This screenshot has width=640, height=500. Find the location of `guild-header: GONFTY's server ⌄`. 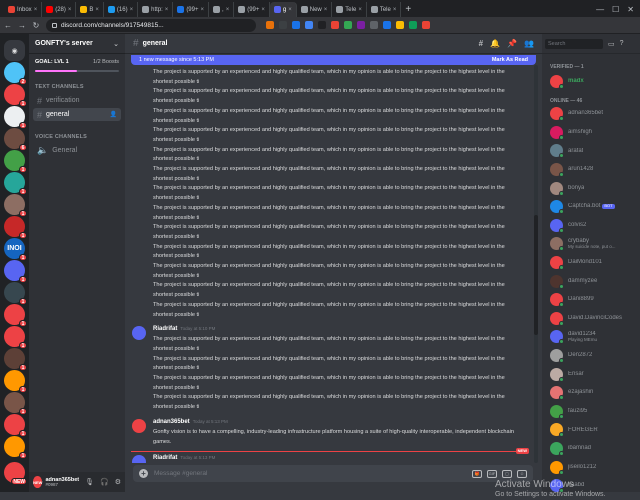

guild-header: GONFTY's server ⌄ is located at coordinates (77, 44).